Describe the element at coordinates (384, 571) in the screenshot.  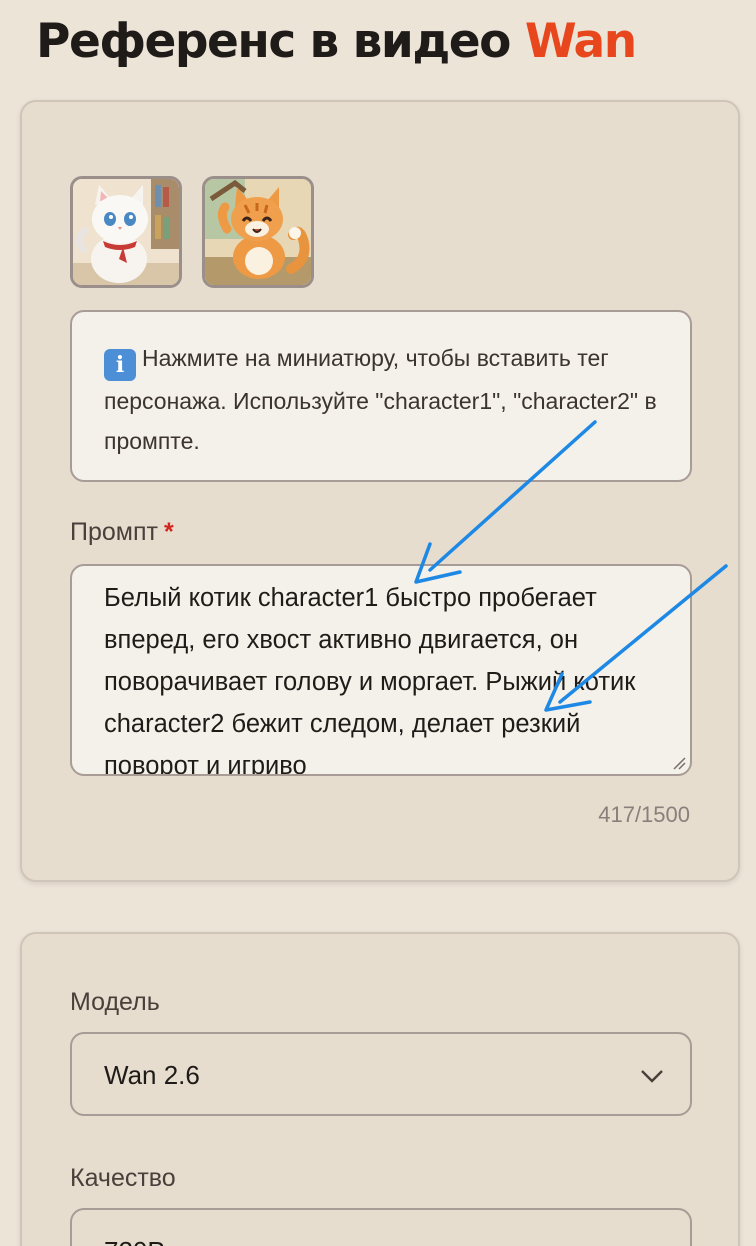
I see `prompt-scrolled-line` at that location.